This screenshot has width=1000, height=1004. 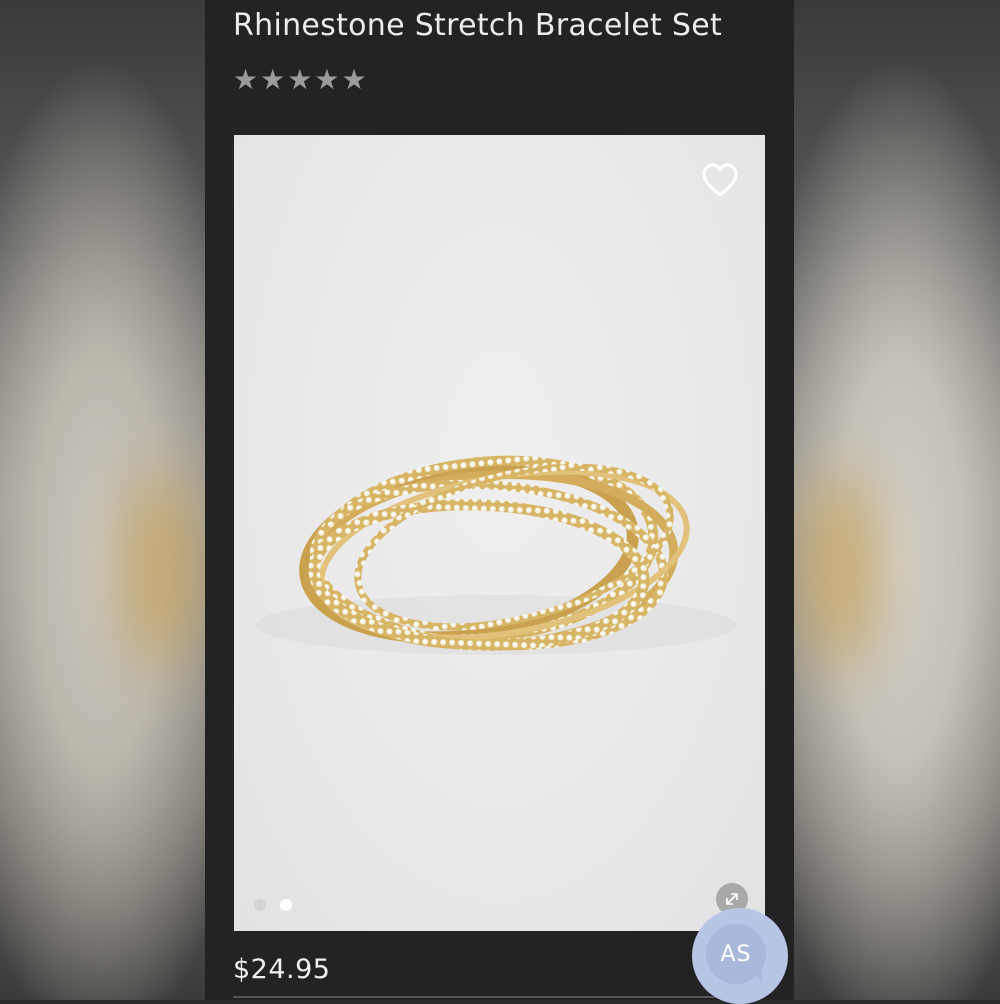 I want to click on product-price: $24.95, so click(x=282, y=969).